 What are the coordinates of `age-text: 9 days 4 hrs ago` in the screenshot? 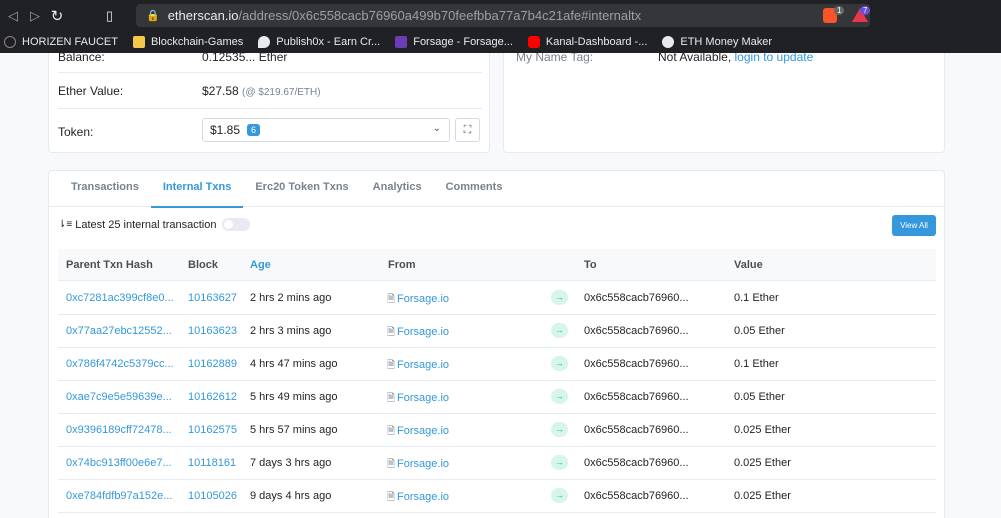 It's located at (291, 496).